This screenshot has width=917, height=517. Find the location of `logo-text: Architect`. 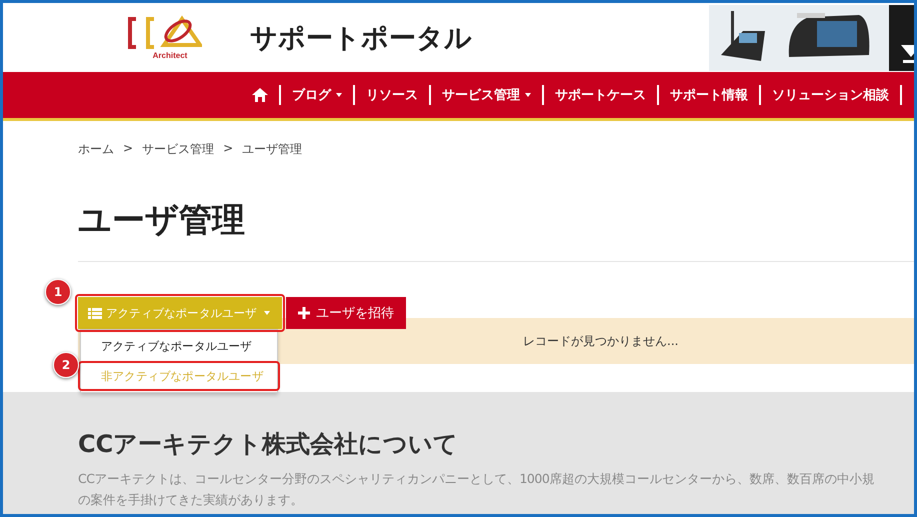

logo-text: Architect is located at coordinates (170, 55).